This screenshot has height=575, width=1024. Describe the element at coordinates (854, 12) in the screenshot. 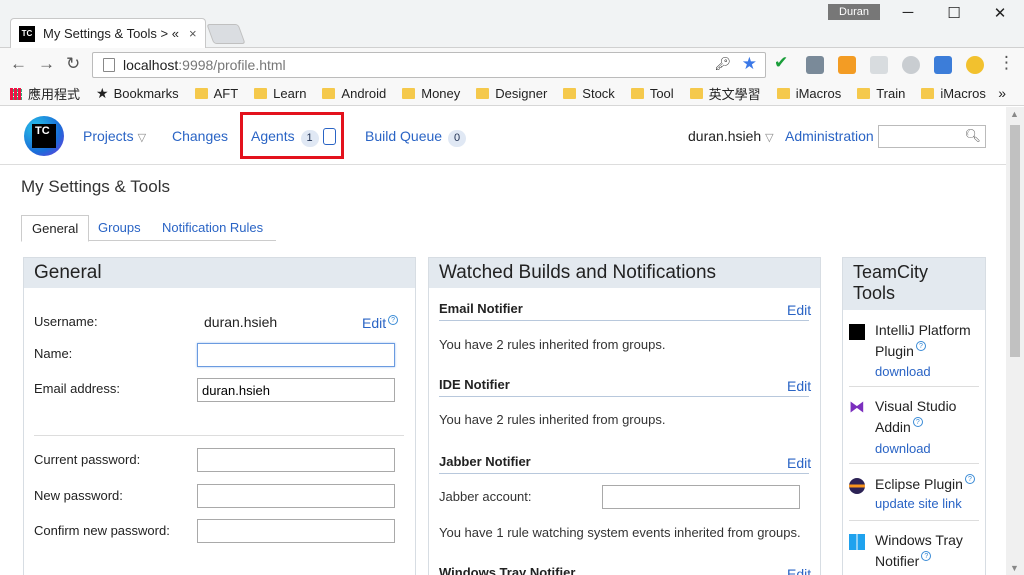

I see `profile-badge: Duran` at that location.